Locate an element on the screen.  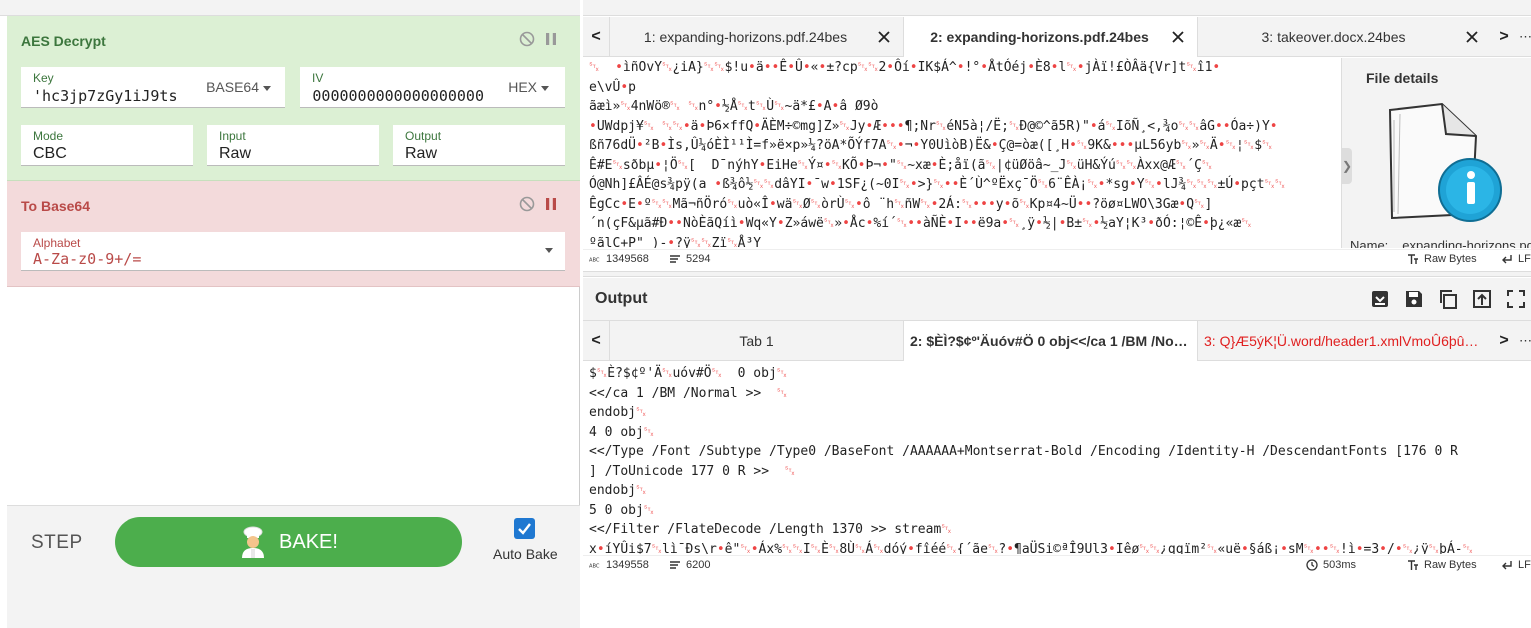
output-length-value: 1349558 is located at coordinates (627, 565).